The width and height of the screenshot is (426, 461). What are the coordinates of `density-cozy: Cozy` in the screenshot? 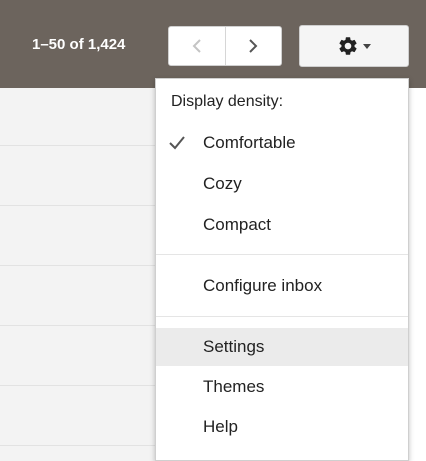 It's located at (282, 184).